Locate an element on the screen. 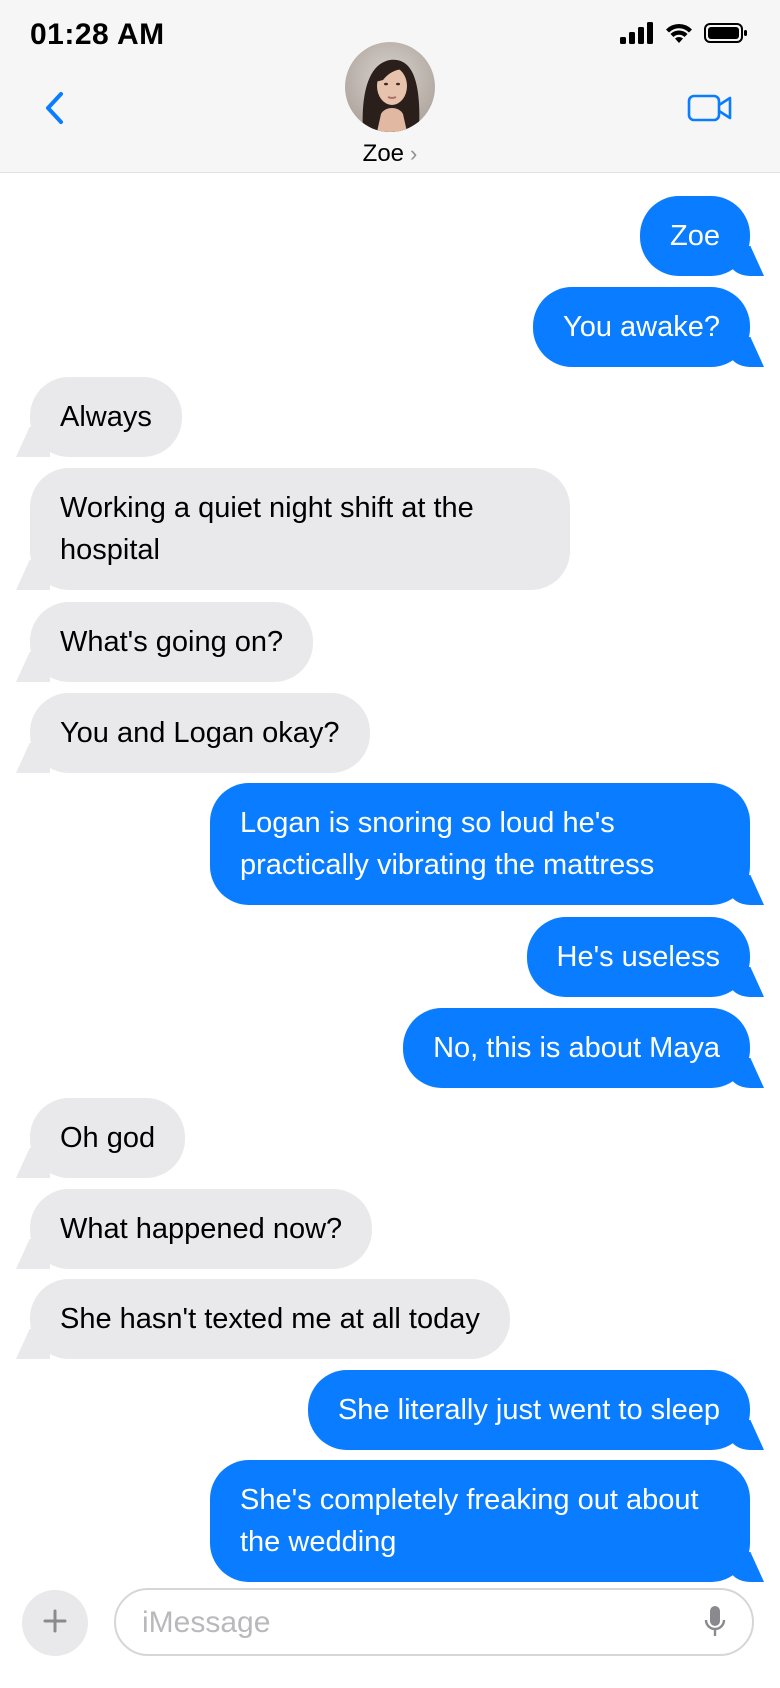 The width and height of the screenshot is (780, 1688). message-bubble-sent: She literally just went to sleep is located at coordinates (528, 1410).